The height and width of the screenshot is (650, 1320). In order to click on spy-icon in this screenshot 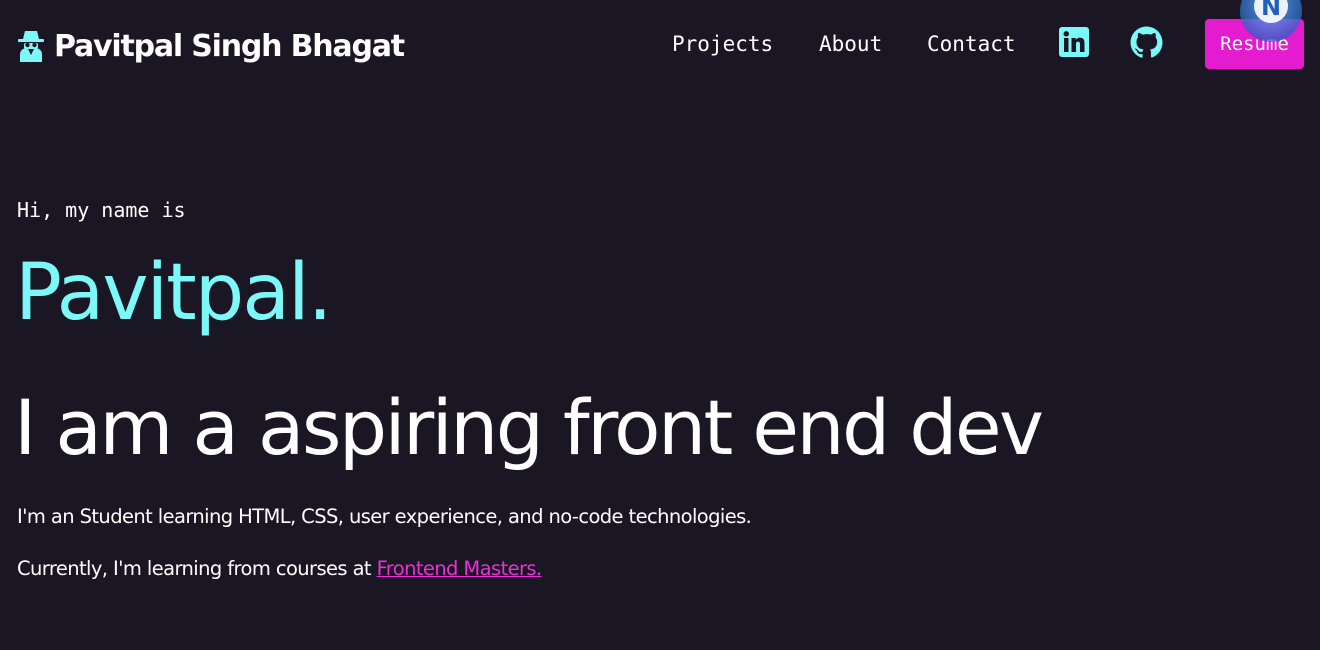, I will do `click(31, 46)`.